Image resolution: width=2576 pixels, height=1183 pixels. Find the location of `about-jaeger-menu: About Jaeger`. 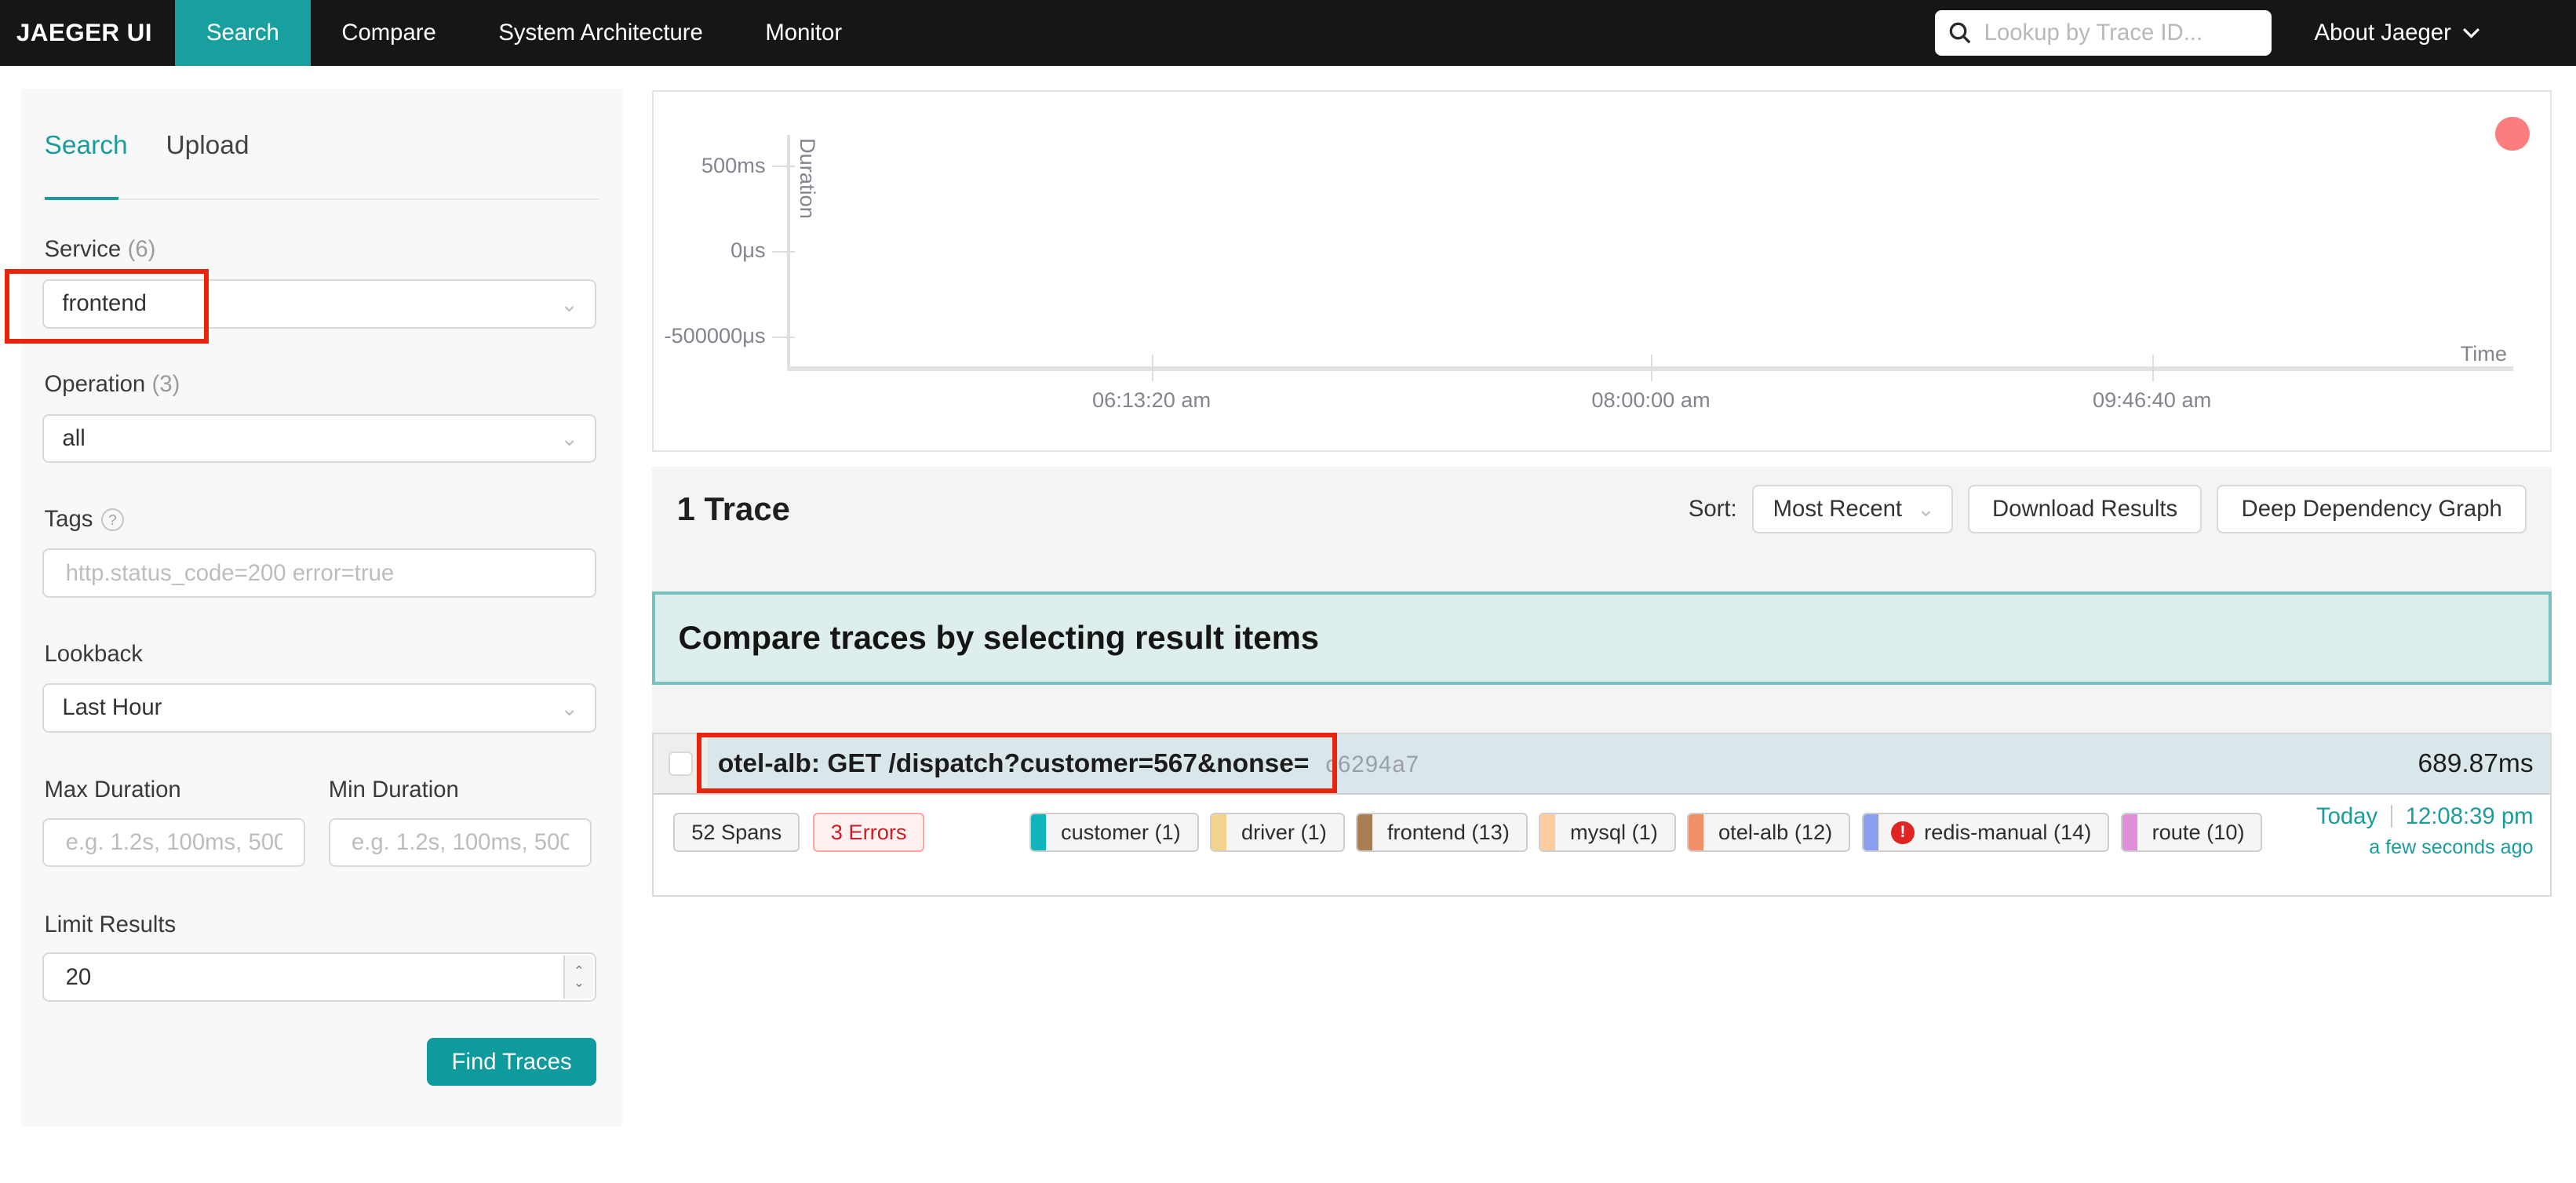

about-jaeger-menu: About Jaeger is located at coordinates (2398, 33).